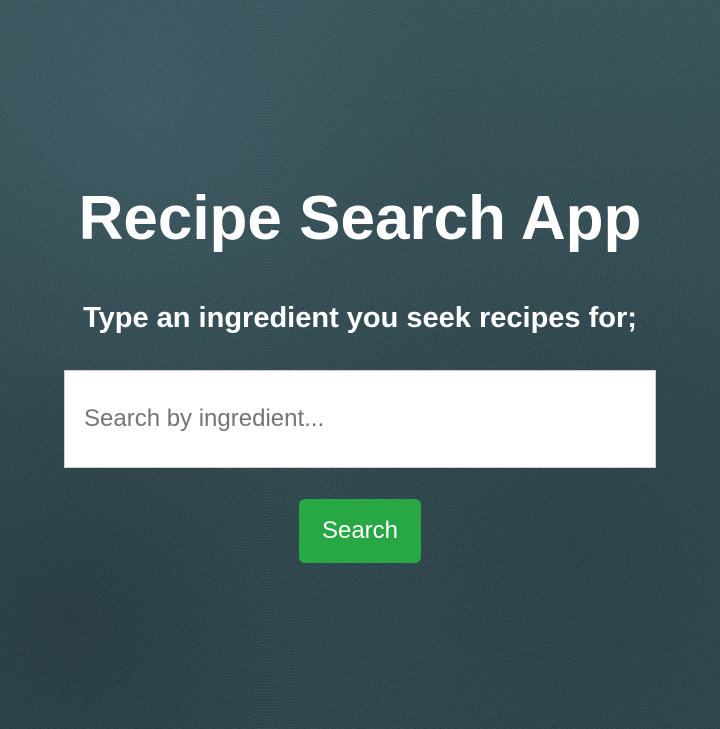  Describe the element at coordinates (360, 419) in the screenshot. I see `search-input` at that location.